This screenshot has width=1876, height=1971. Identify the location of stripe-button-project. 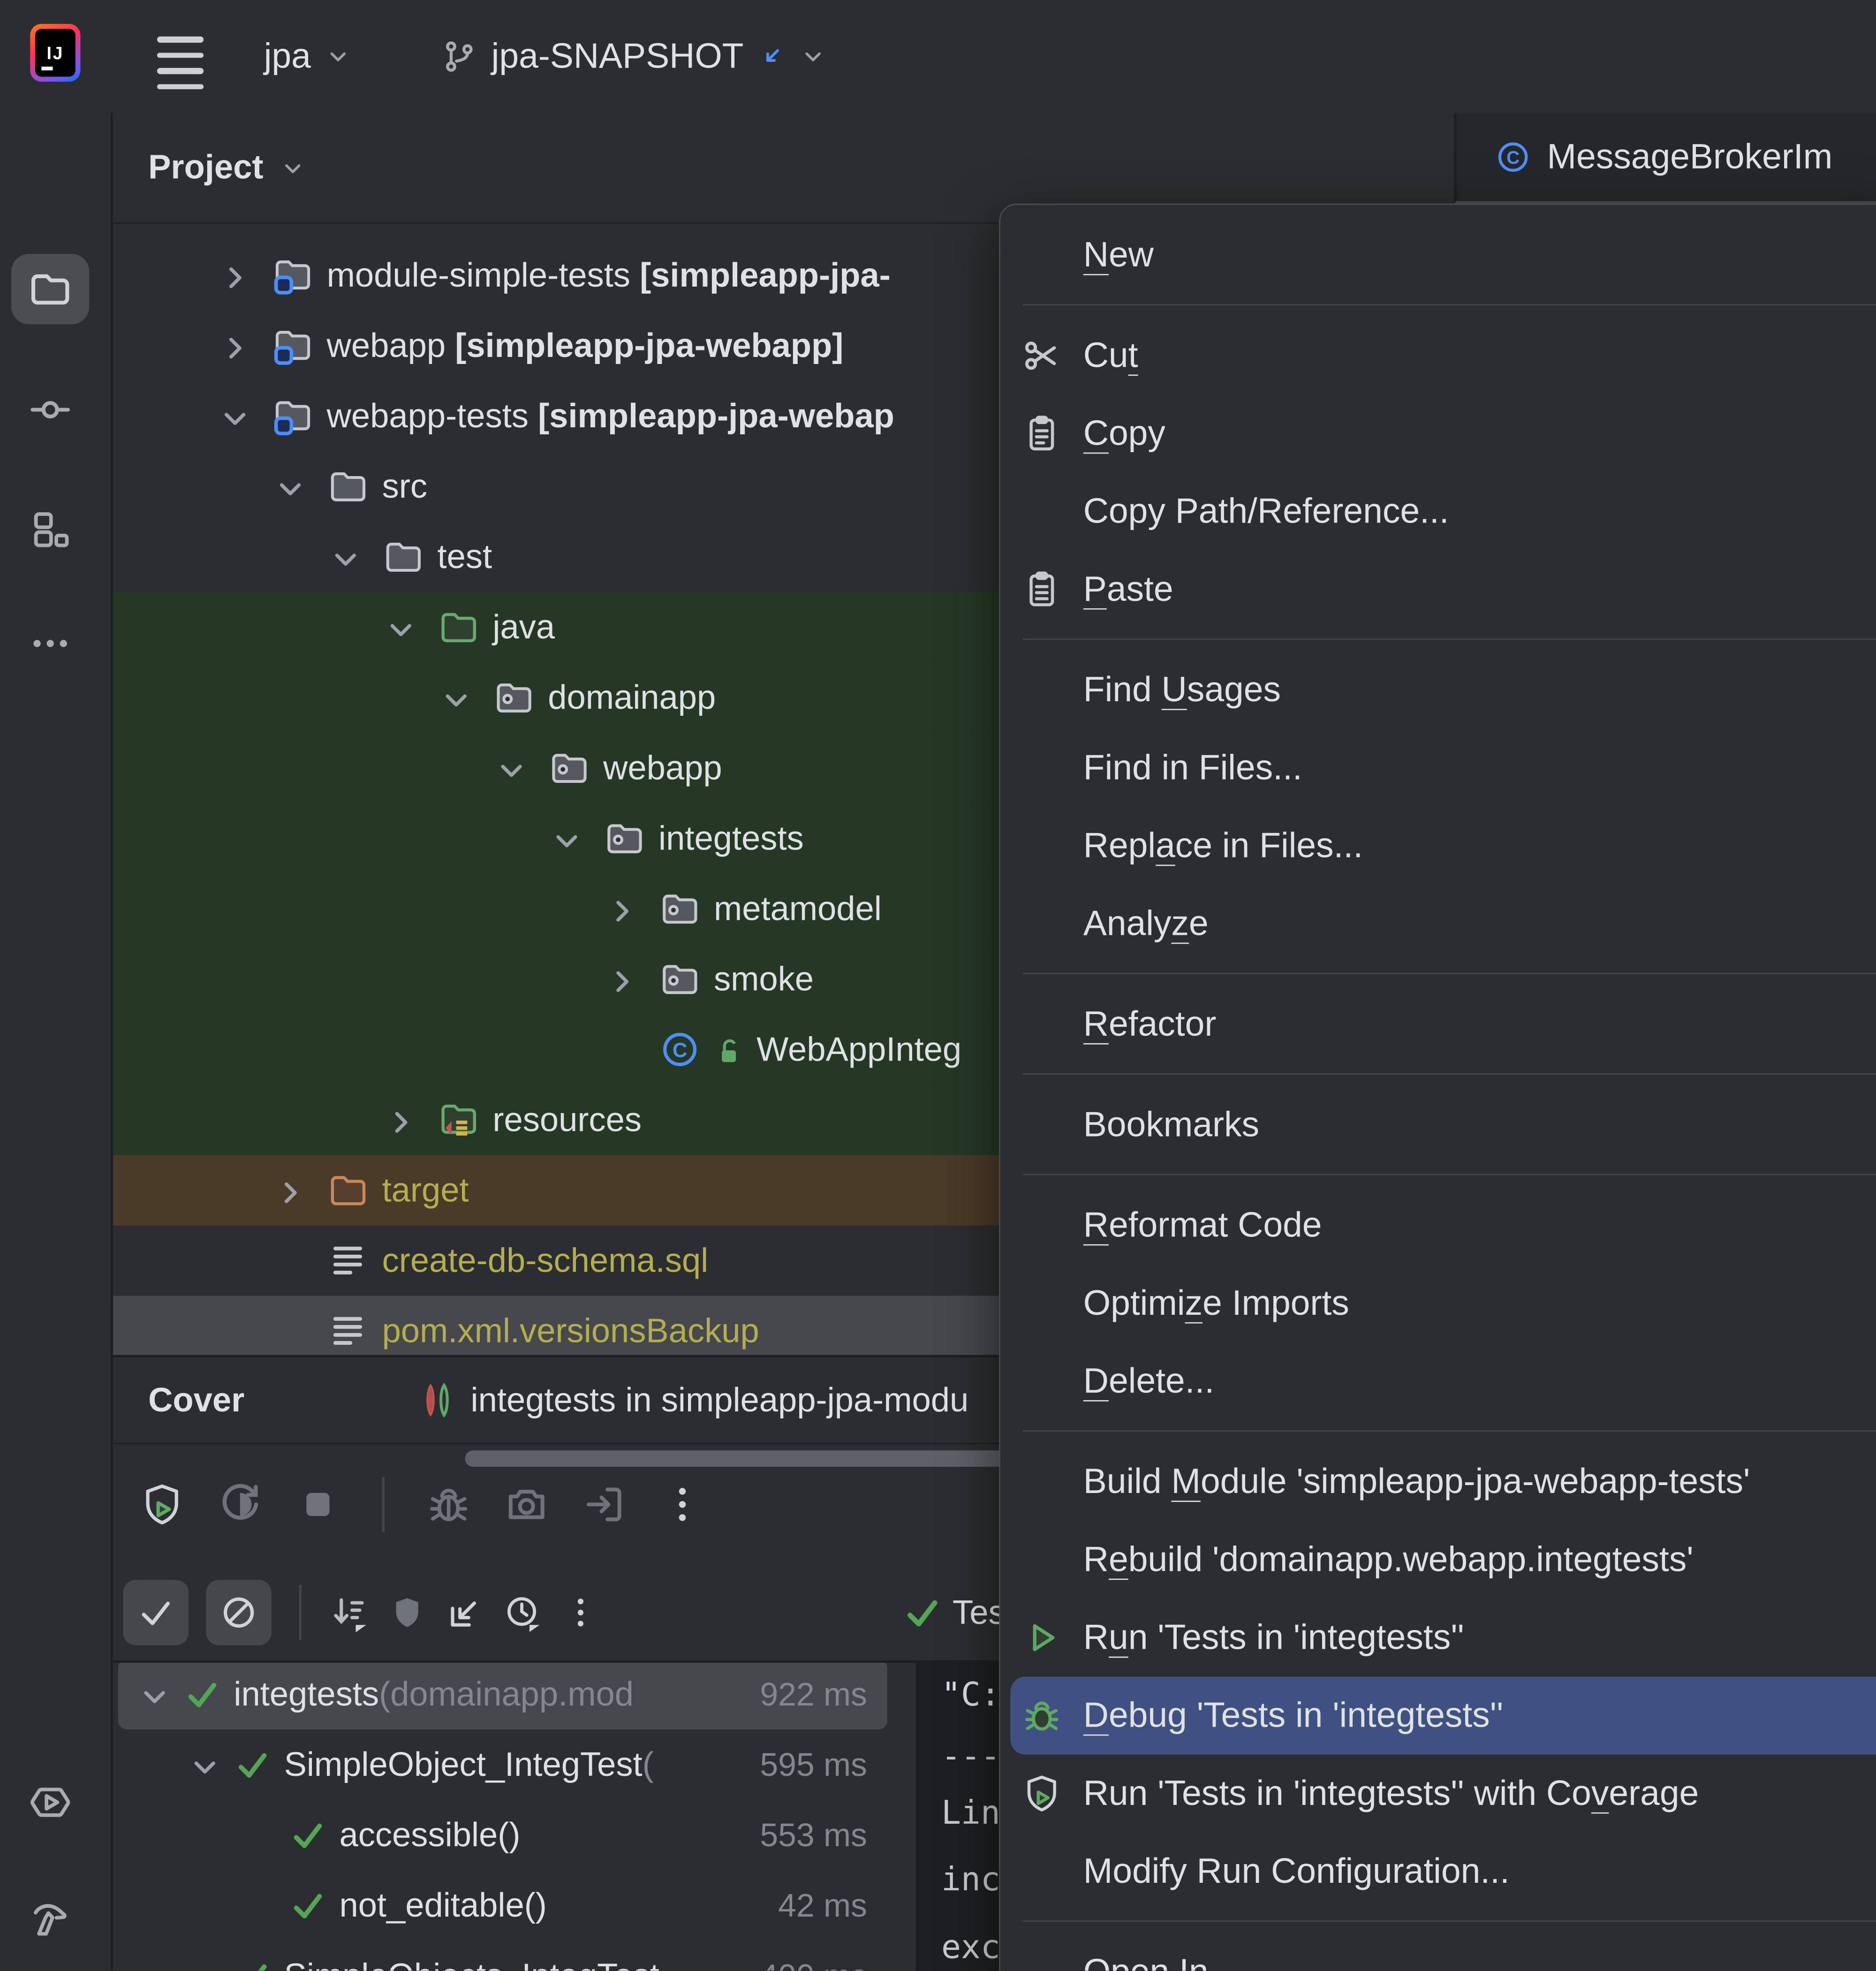
(50, 290).